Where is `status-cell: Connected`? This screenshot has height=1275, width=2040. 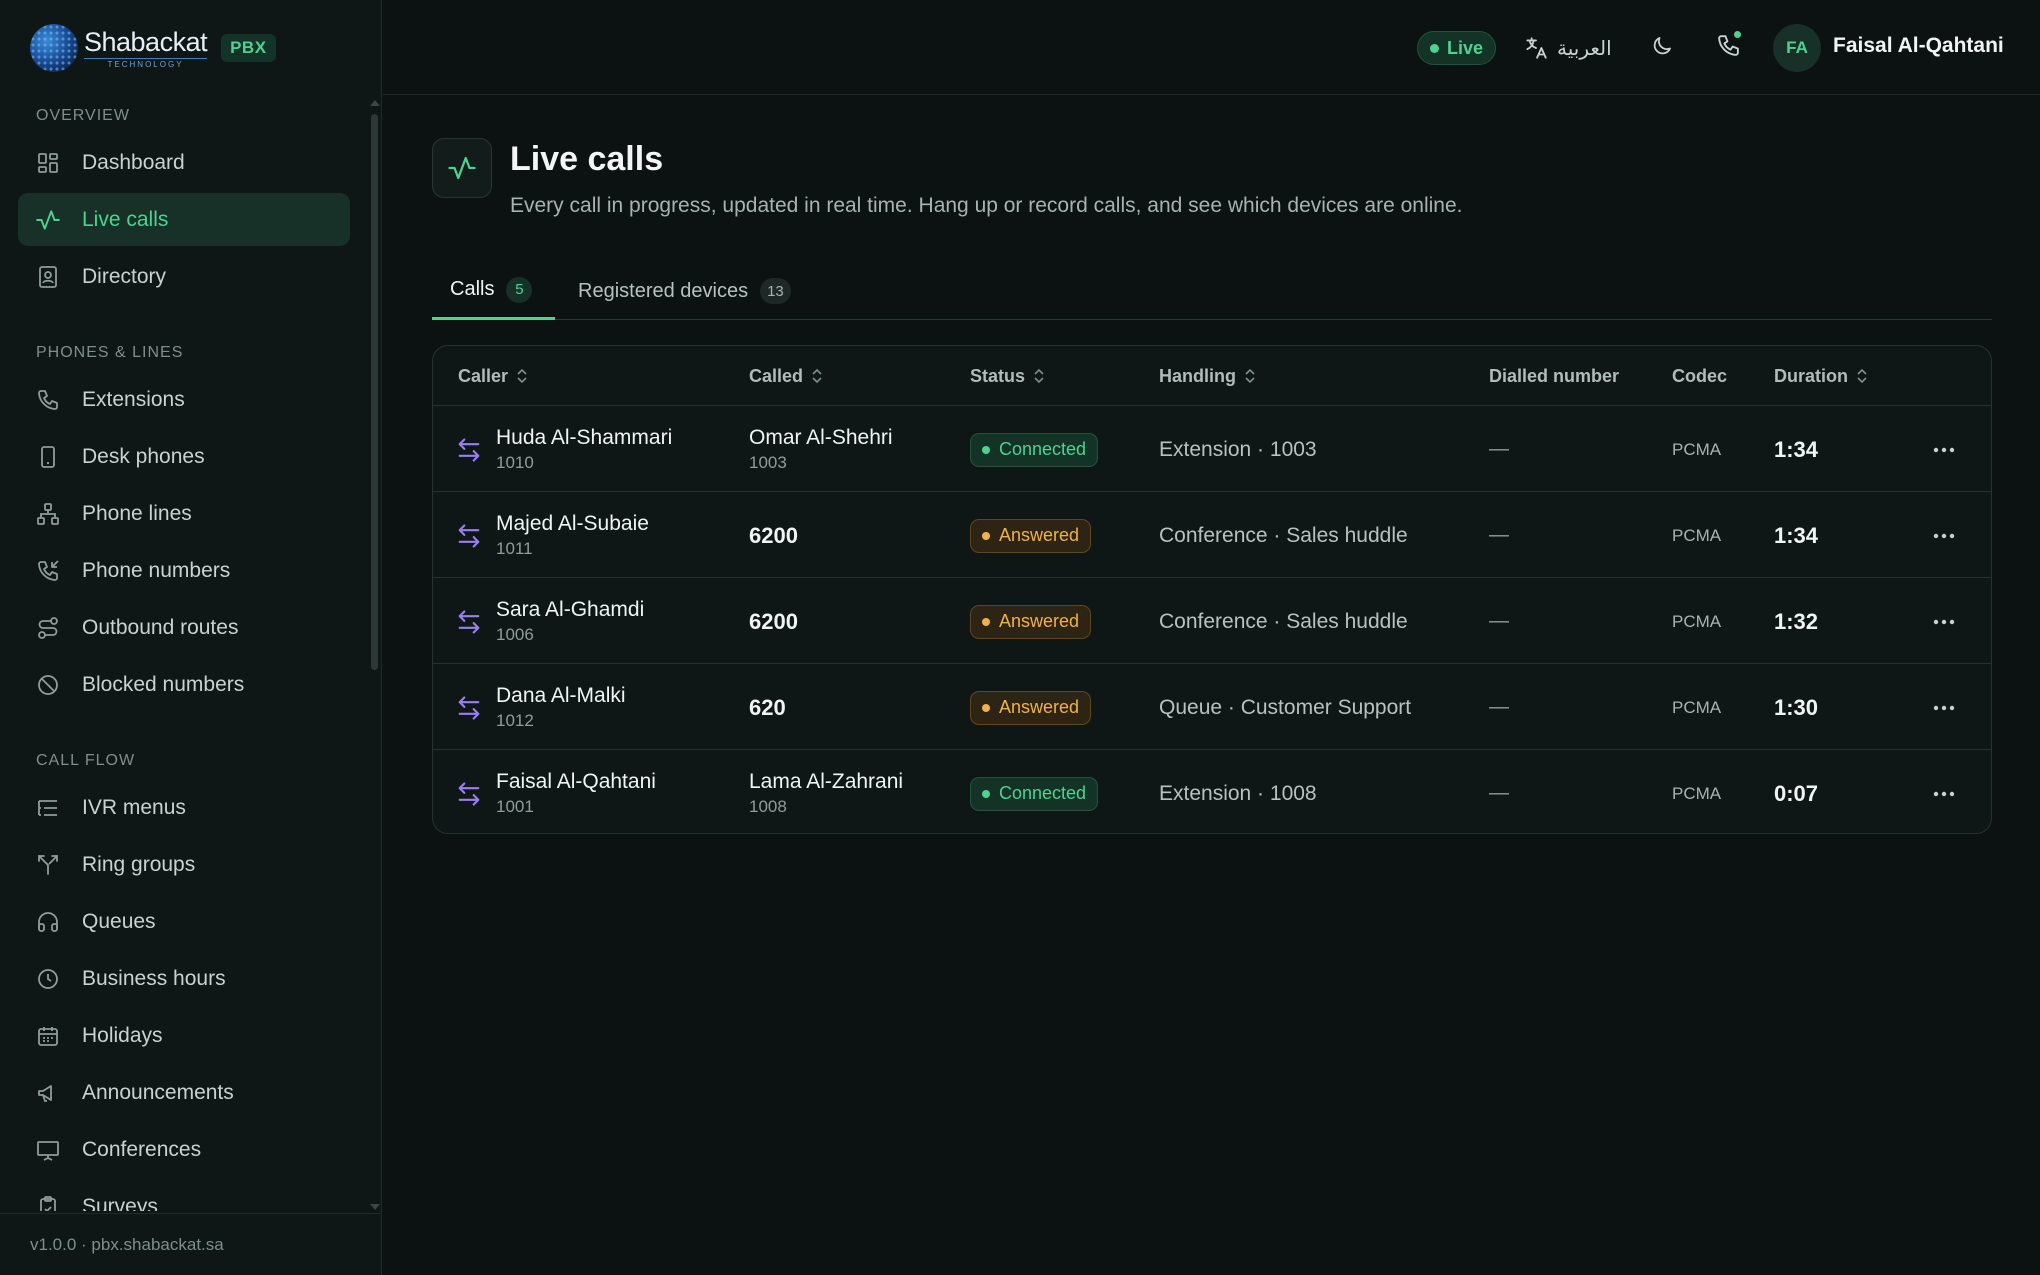 status-cell: Connected is located at coordinates (1034, 449).